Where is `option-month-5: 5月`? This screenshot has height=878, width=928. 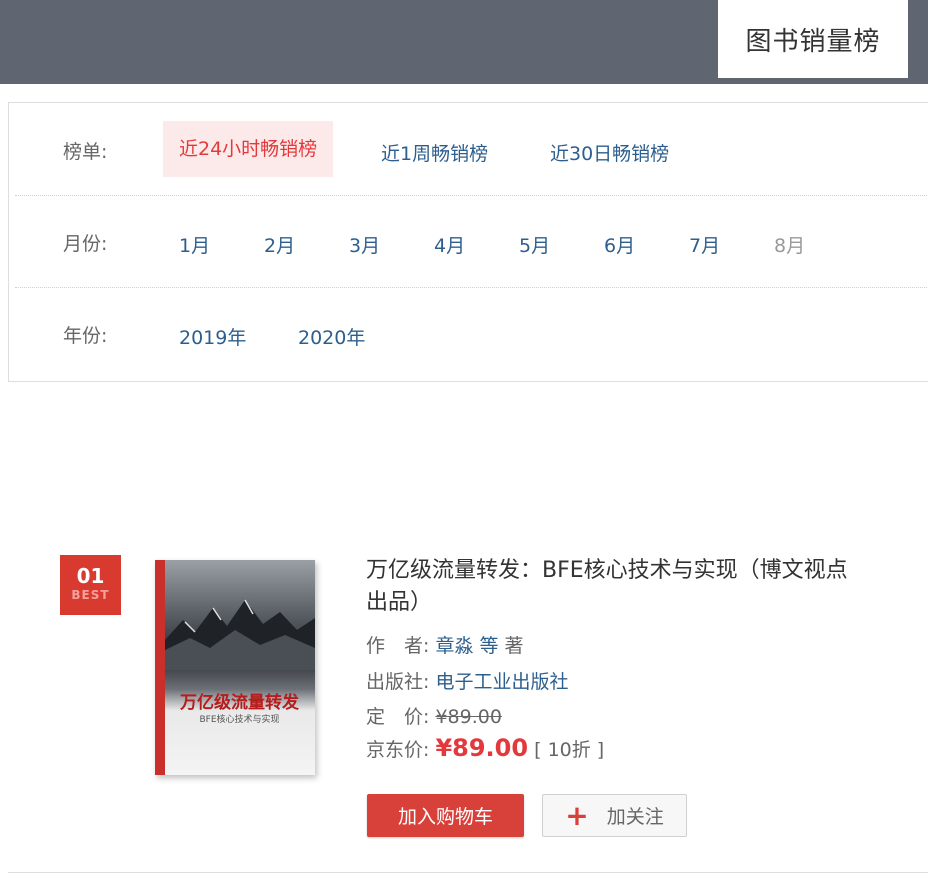 option-month-5: 5月 is located at coordinates (534, 244).